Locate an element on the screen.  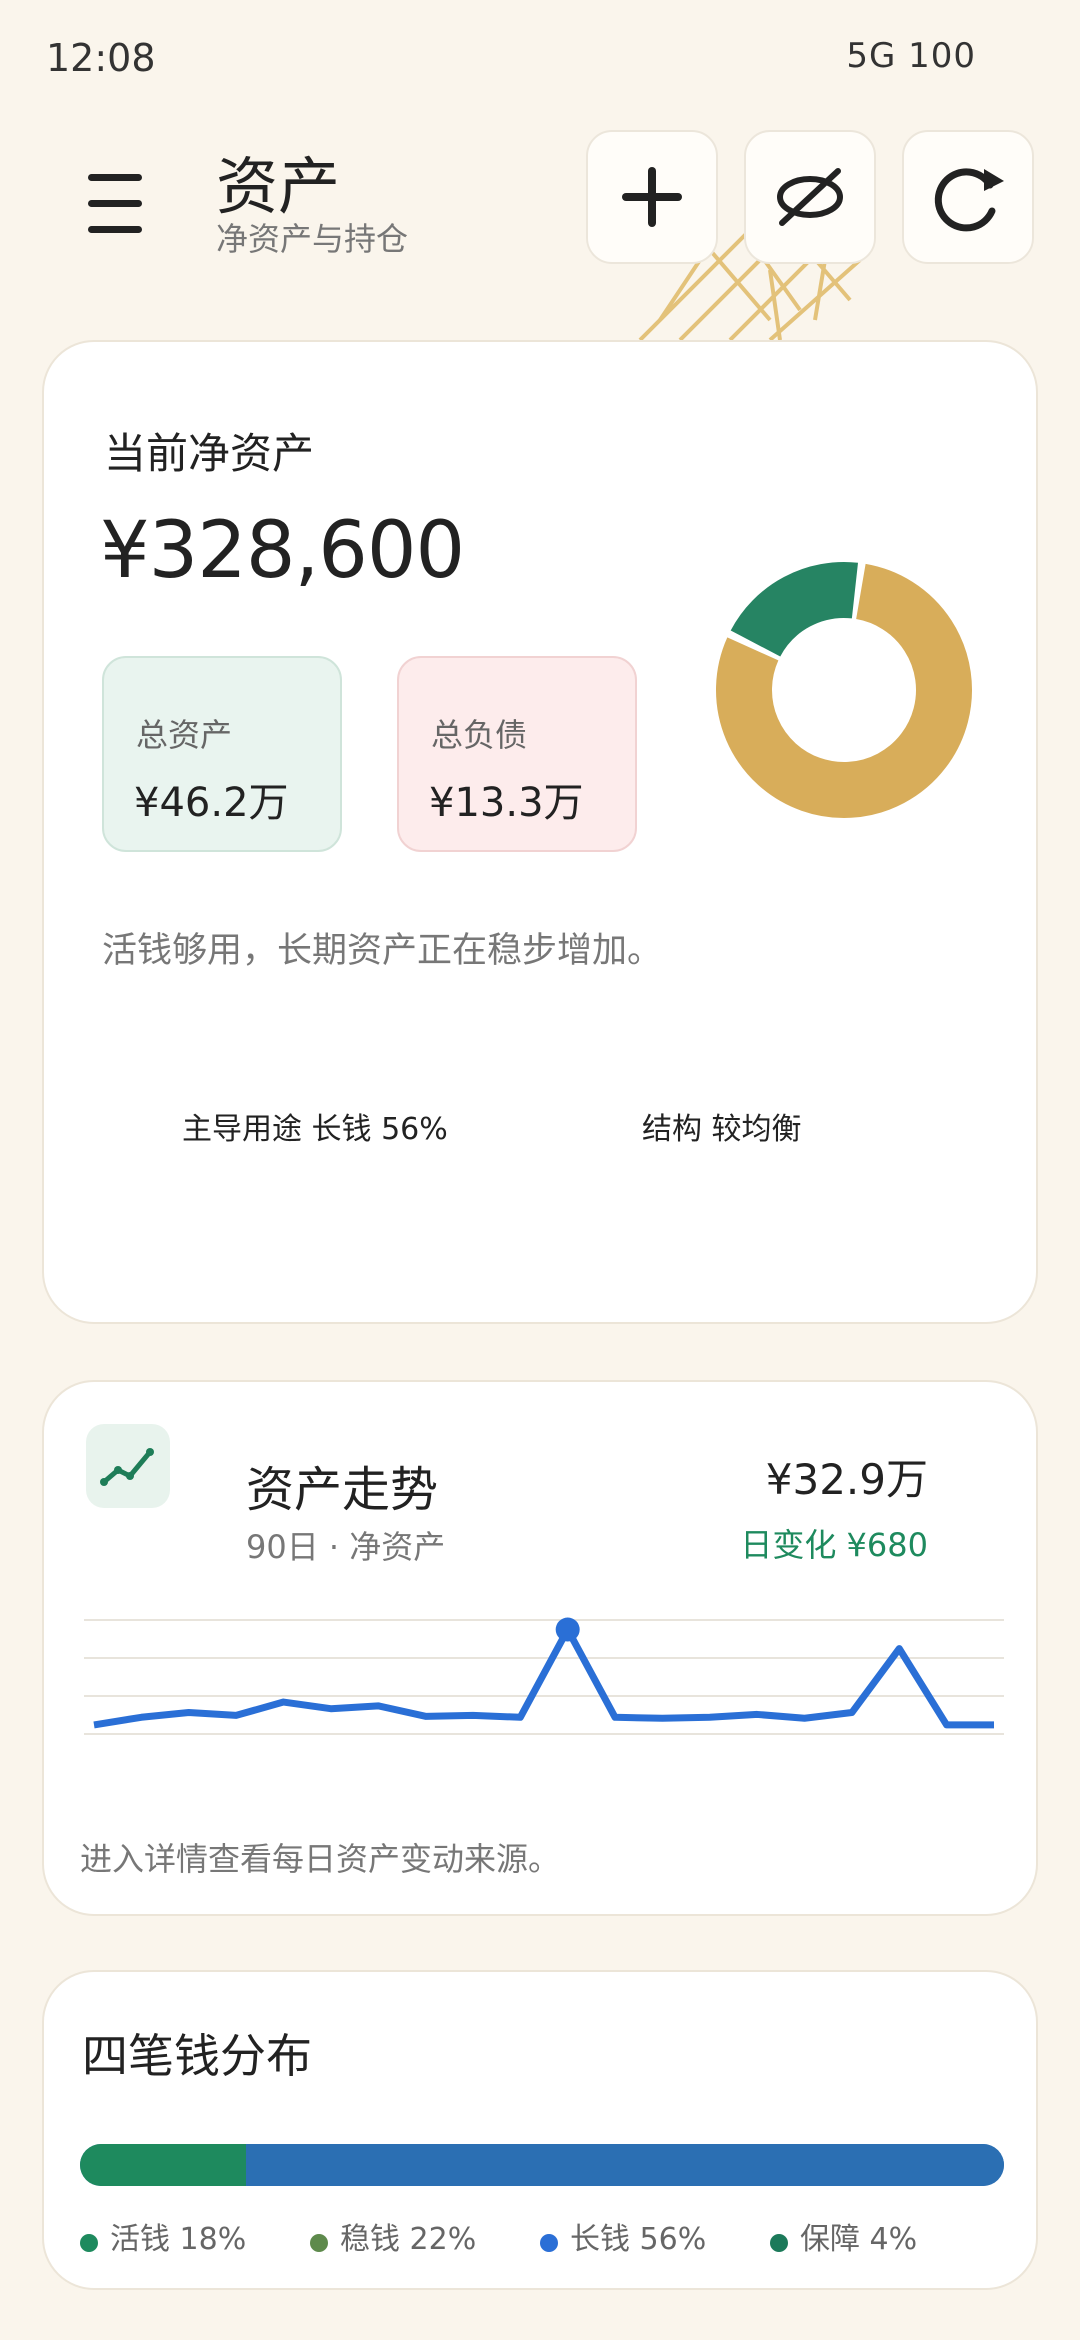
net-worth-label: 当前净资产 is located at coordinates (209, 453).